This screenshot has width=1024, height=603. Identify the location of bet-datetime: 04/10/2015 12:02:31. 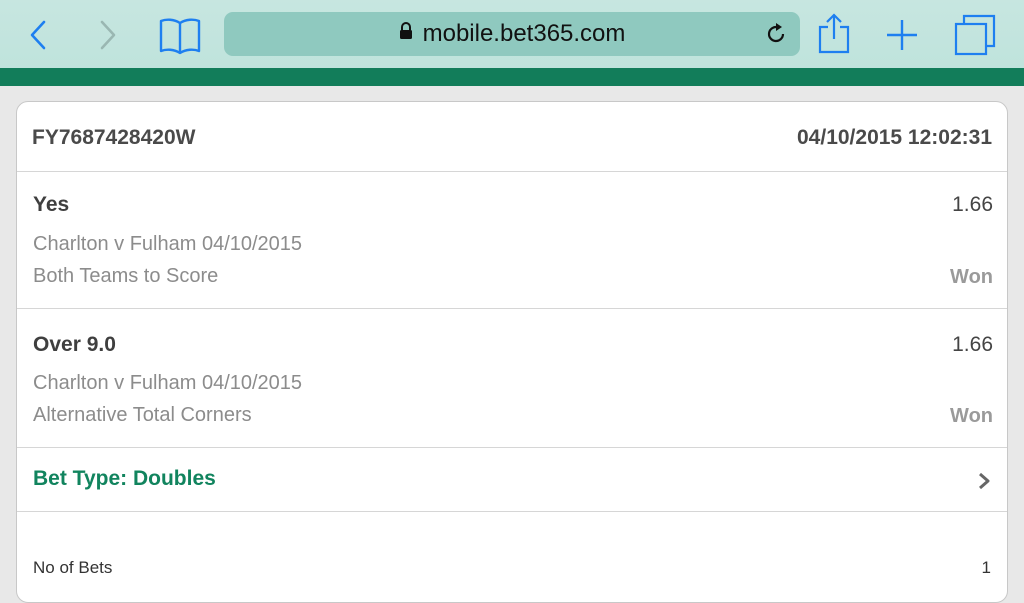
(894, 137).